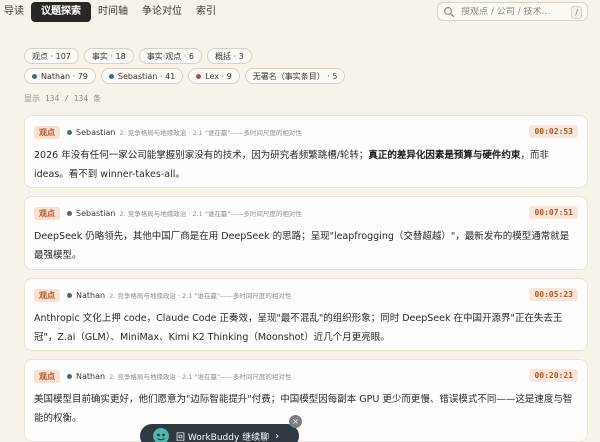 The width and height of the screenshot is (600, 442). What do you see at coordinates (218, 76) in the screenshot?
I see `chip-label: Lex · 9` at bounding box center [218, 76].